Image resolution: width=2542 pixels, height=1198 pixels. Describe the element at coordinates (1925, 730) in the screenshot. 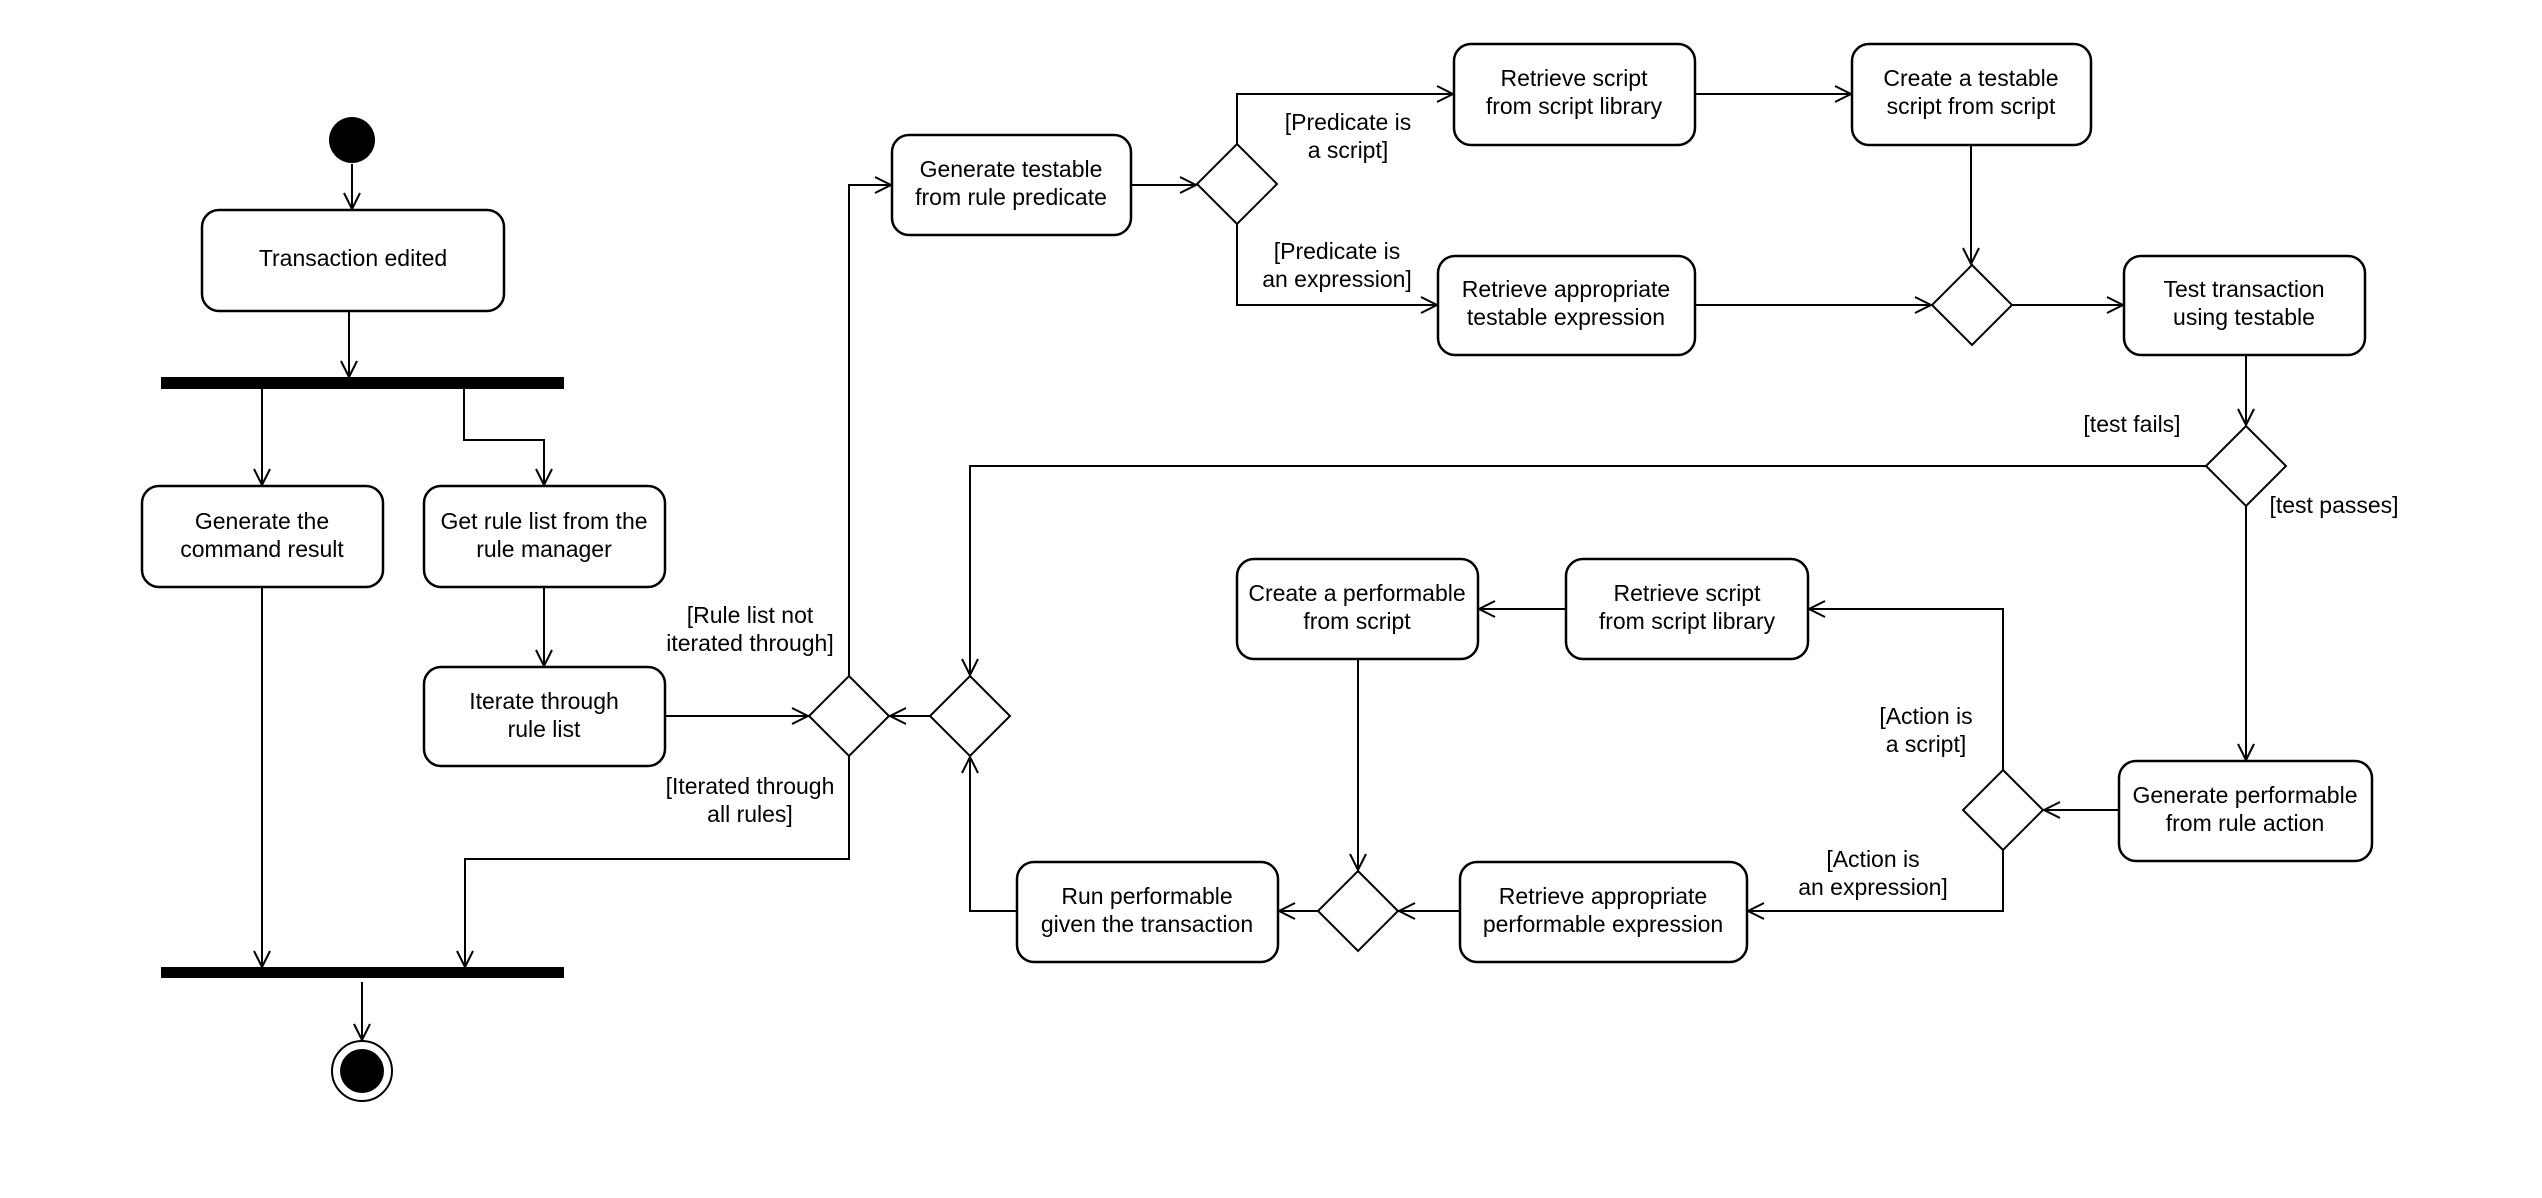

I see `guard-action-script: [Action is a script]` at that location.